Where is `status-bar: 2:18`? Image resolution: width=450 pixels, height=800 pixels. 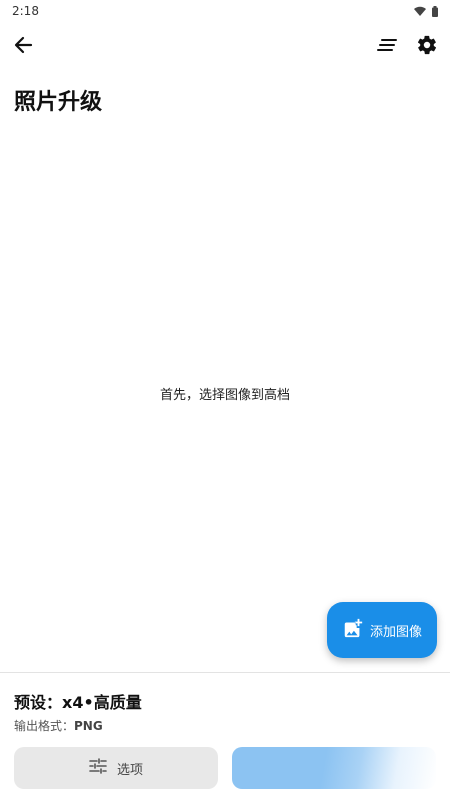 status-bar: 2:18 is located at coordinates (225, 11).